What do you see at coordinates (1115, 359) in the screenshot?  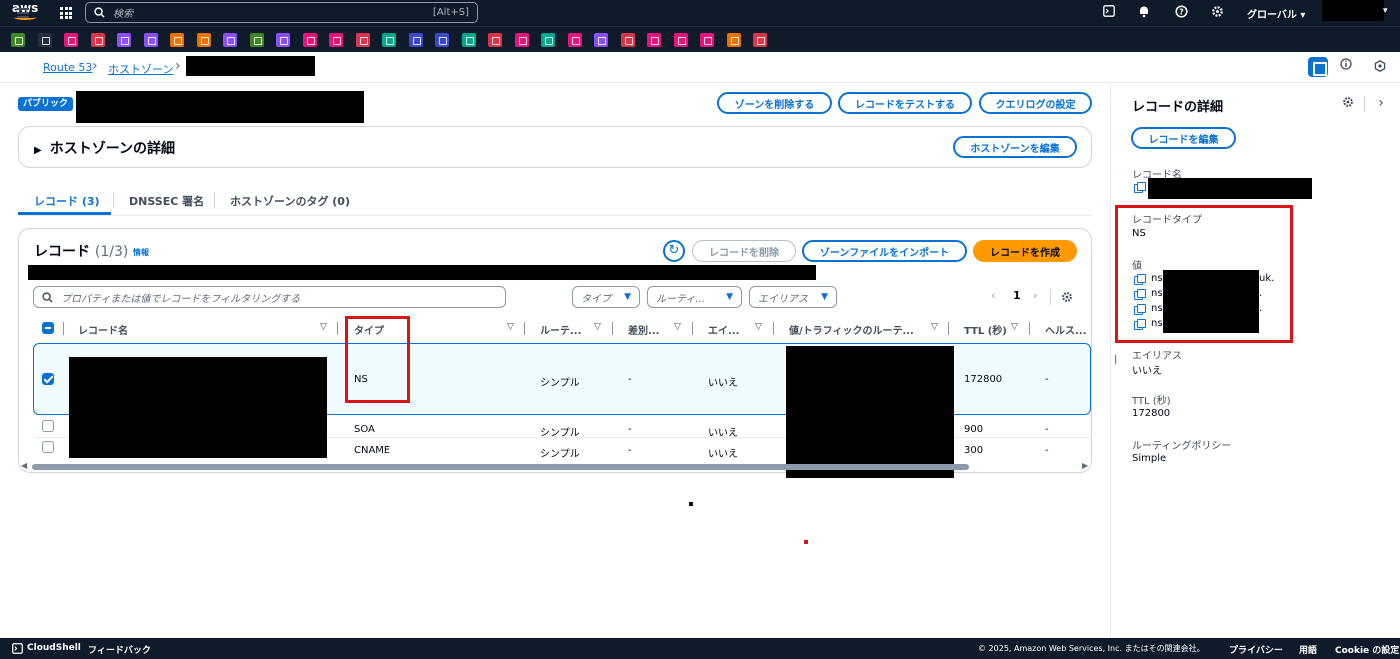 I see `panel-resize-handle: |` at bounding box center [1115, 359].